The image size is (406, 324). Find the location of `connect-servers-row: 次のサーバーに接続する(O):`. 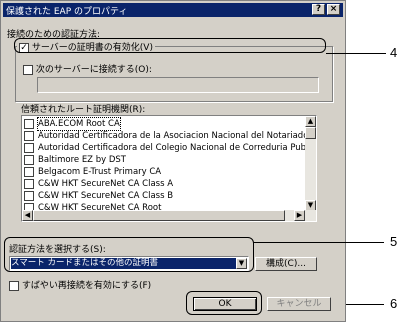

connect-servers-row: 次のサーバーに接続する(O): is located at coordinates (87, 68).